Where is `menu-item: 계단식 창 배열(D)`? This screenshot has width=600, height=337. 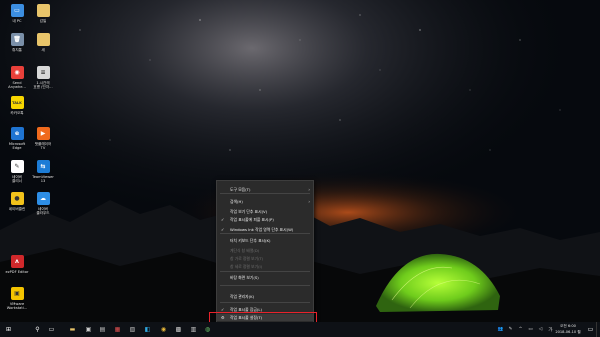 menu-item: 계단식 창 배열(D) is located at coordinates (265, 250).